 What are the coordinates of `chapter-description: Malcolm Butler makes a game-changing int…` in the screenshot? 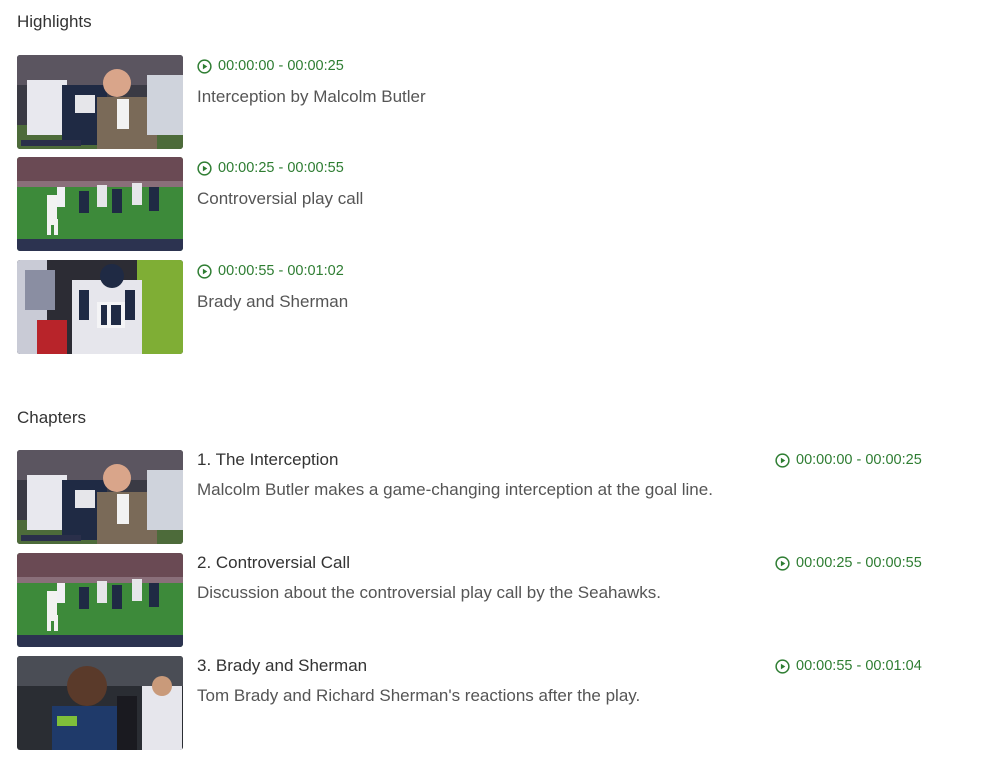 It's located at (455, 489).